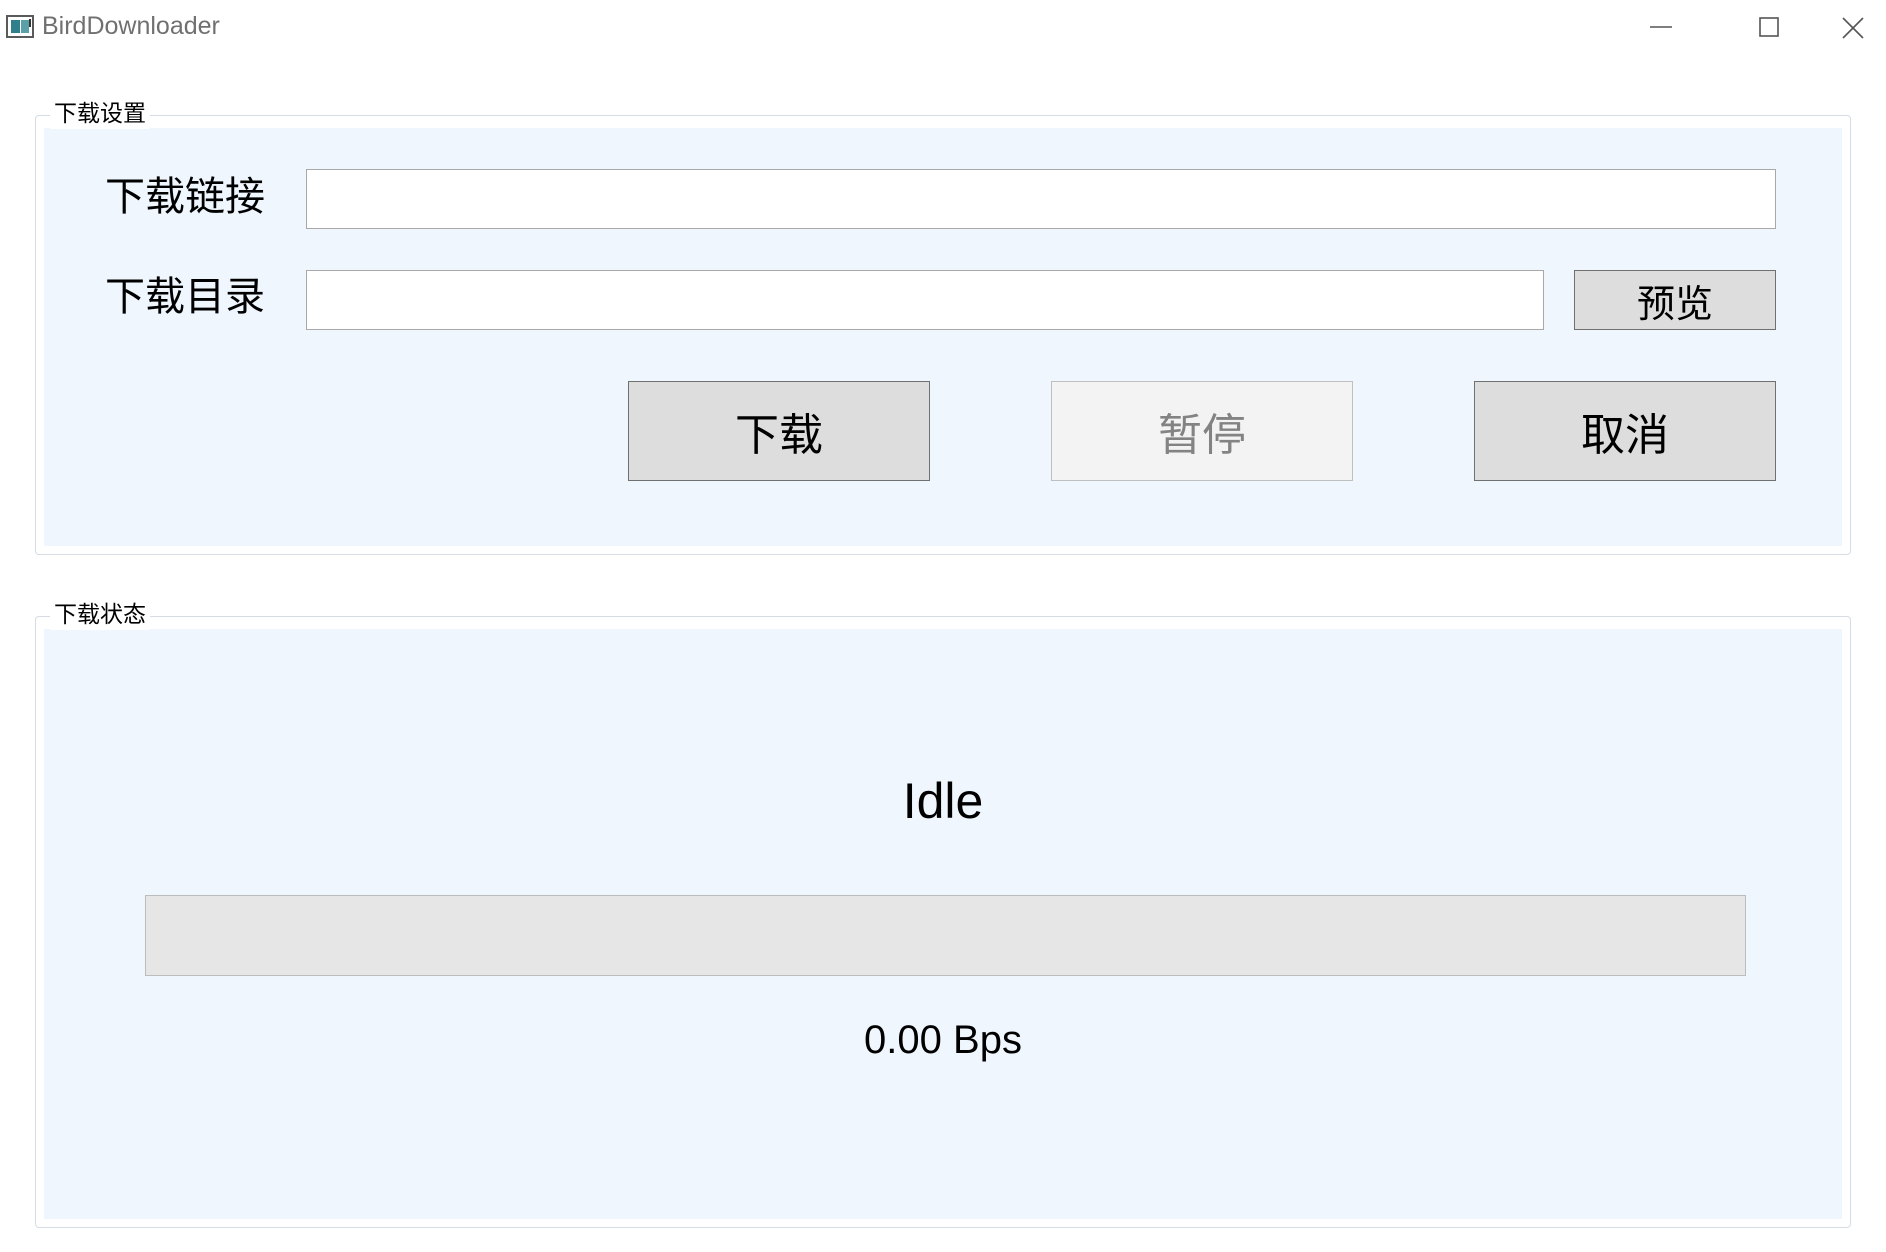 This screenshot has width=1886, height=1252. Describe the element at coordinates (1769, 27) in the screenshot. I see `maximize-icon` at that location.